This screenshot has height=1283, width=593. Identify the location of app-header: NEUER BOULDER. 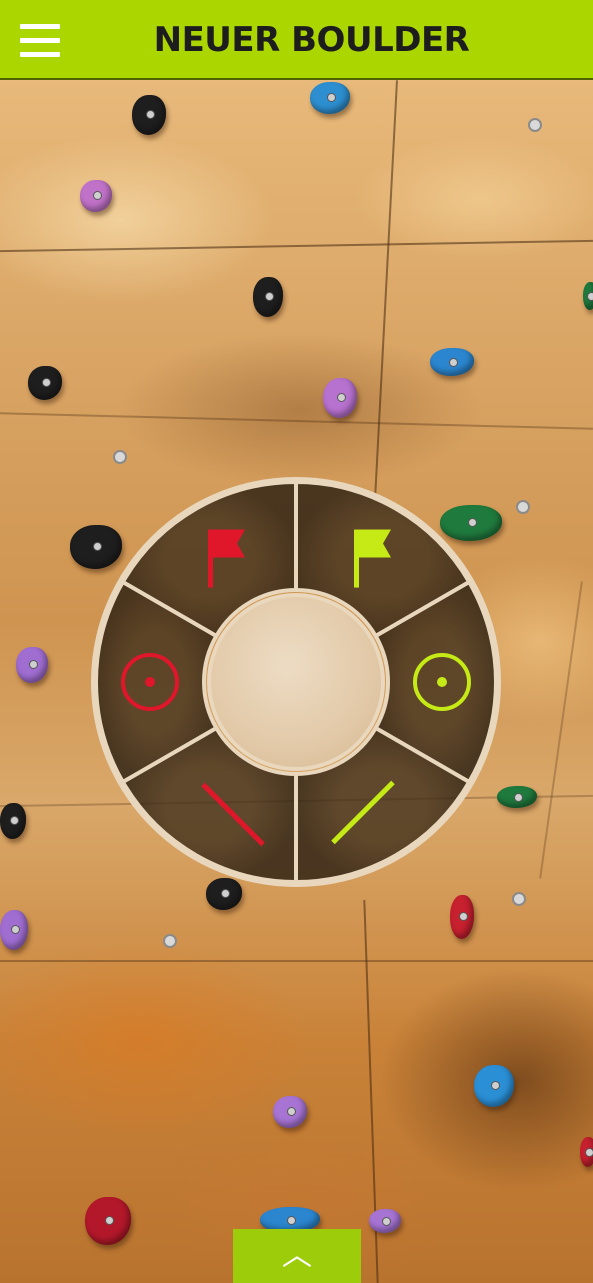
(296, 40).